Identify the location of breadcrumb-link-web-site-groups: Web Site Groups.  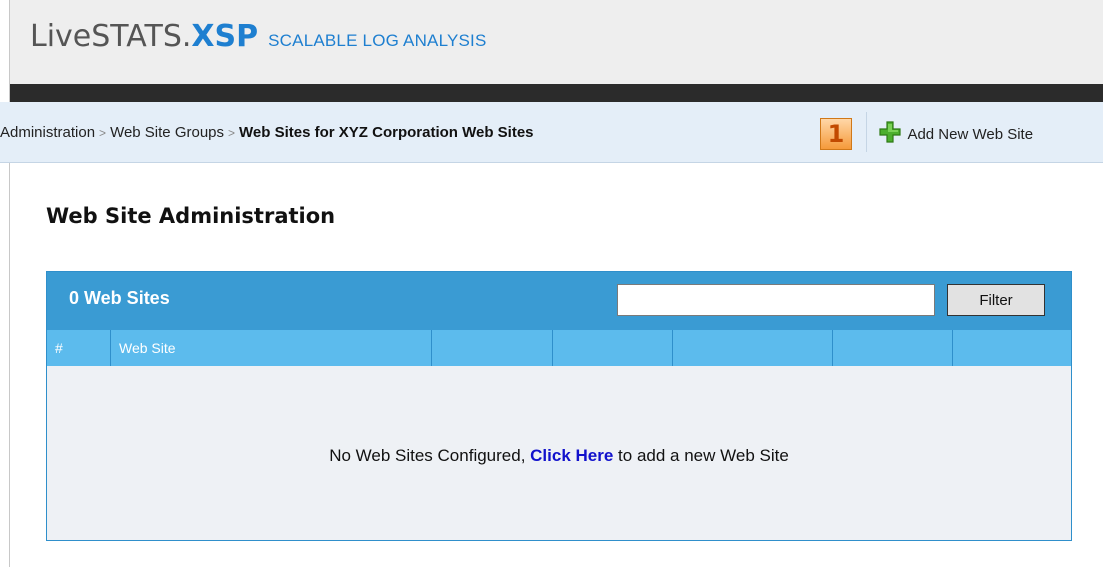
(167, 132).